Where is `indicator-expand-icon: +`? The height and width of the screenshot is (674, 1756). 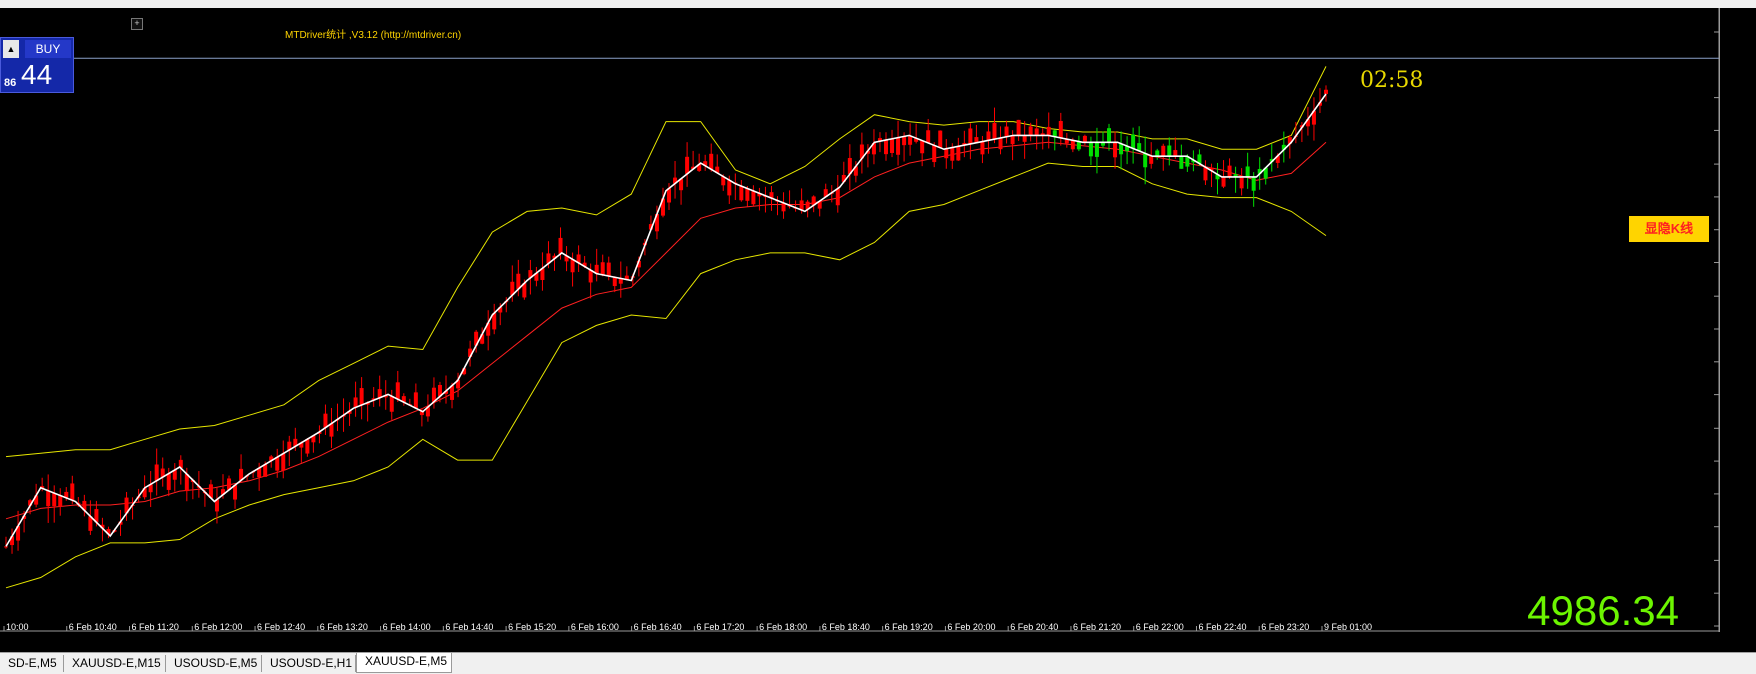 indicator-expand-icon: + is located at coordinates (137, 24).